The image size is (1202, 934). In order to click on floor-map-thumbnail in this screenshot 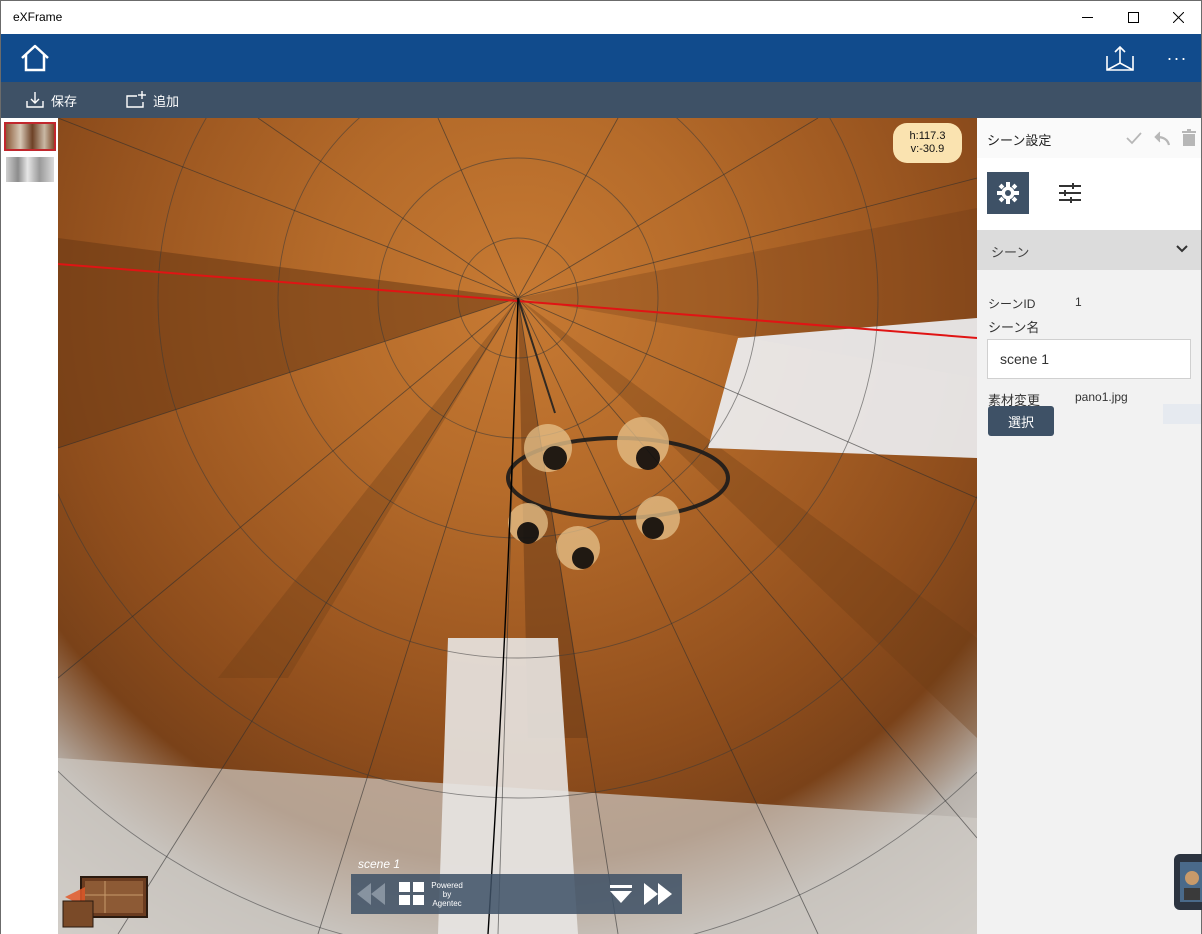, I will do `click(105, 901)`.